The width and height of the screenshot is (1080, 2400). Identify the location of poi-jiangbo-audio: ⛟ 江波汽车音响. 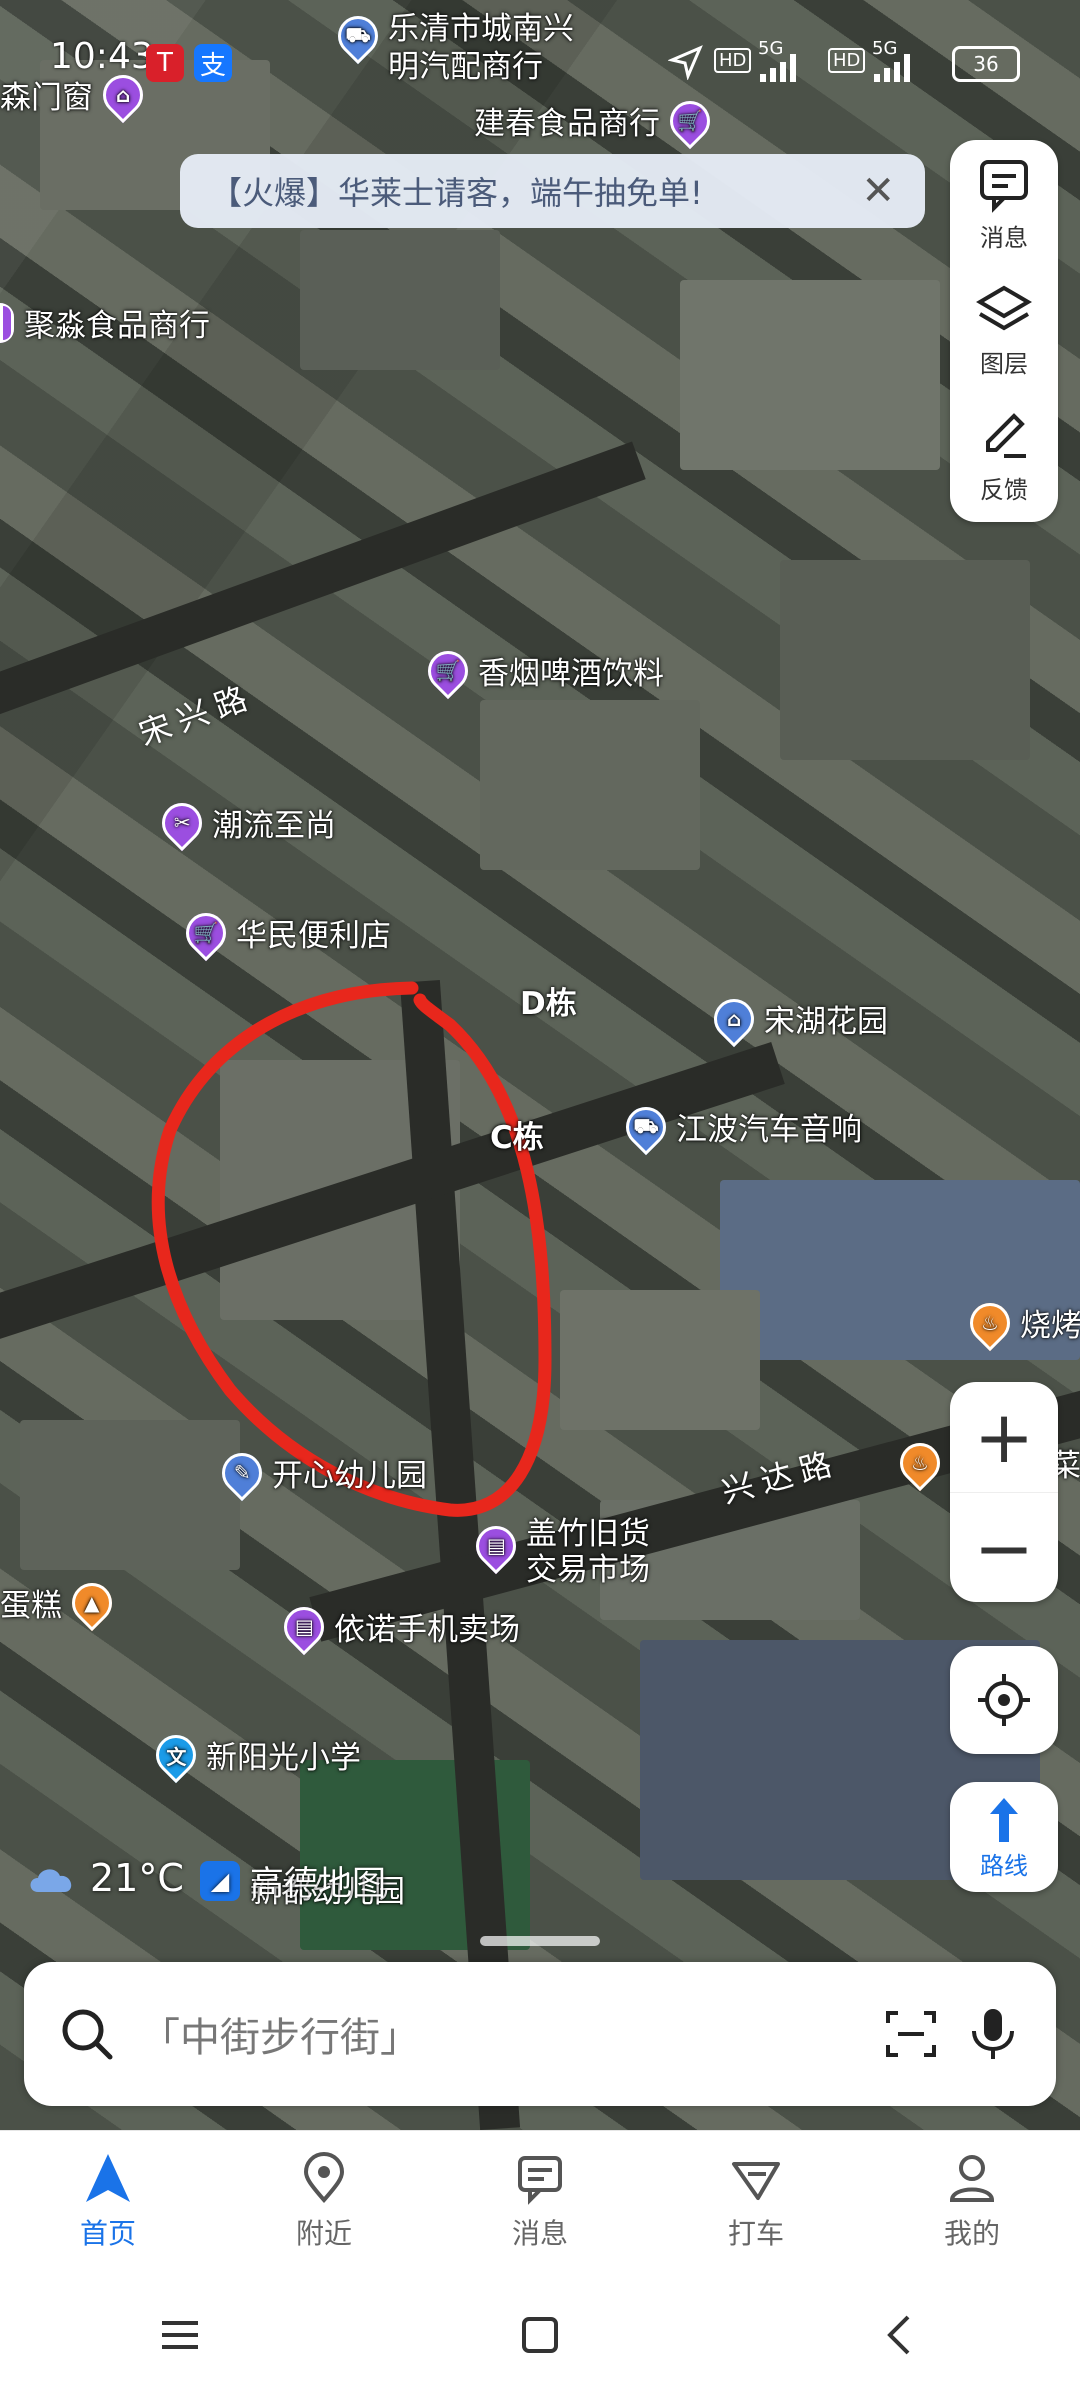
(739, 1126).